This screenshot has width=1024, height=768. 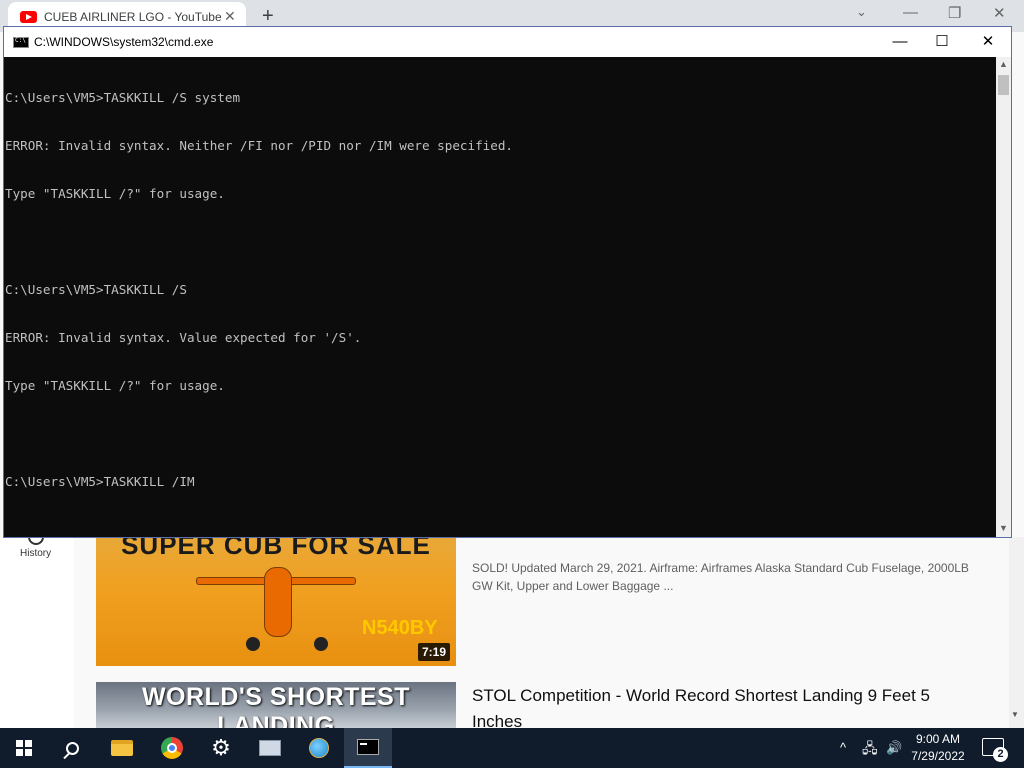 What do you see at coordinates (988, 42) in the screenshot?
I see `cmd-close-button: ✕` at bounding box center [988, 42].